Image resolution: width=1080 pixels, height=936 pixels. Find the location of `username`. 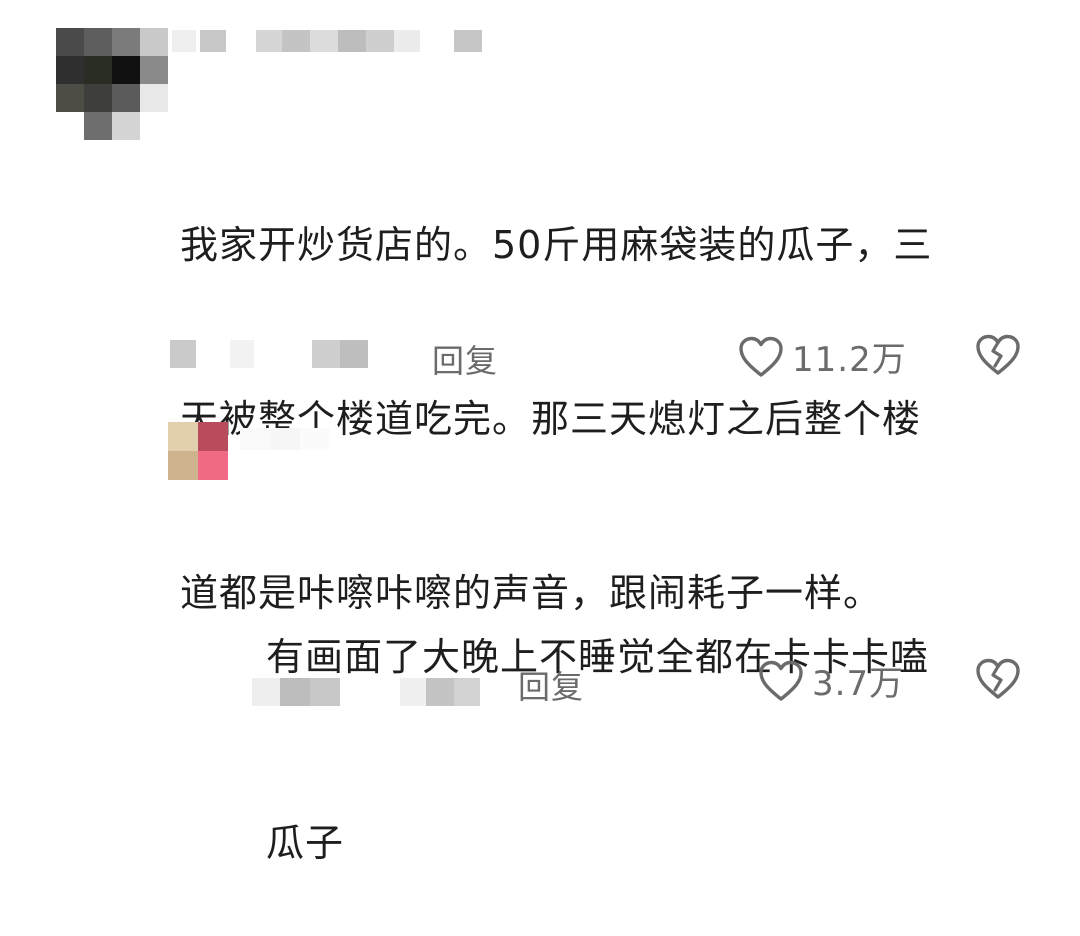

username is located at coordinates (342, 42).